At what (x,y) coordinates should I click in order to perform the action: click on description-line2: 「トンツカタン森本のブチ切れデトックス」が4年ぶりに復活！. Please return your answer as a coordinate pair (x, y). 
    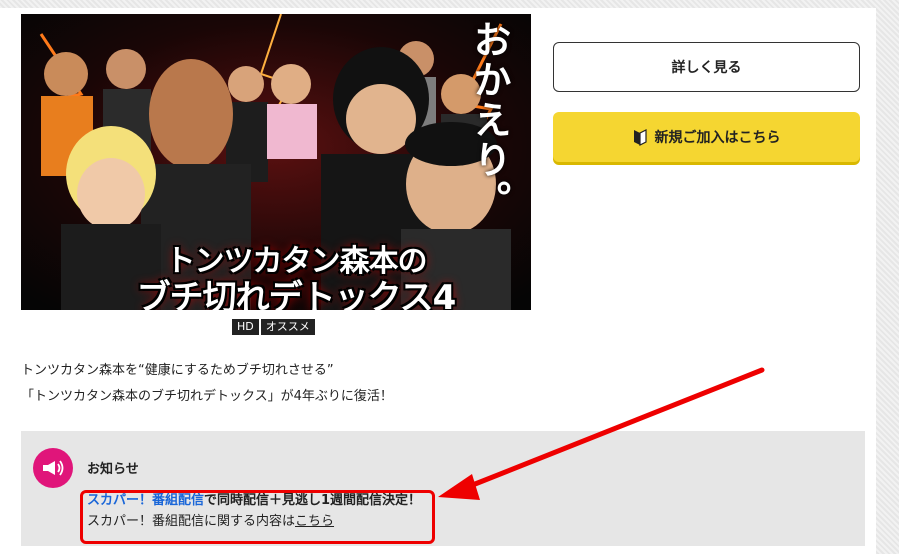
    Looking at the image, I should click on (207, 396).